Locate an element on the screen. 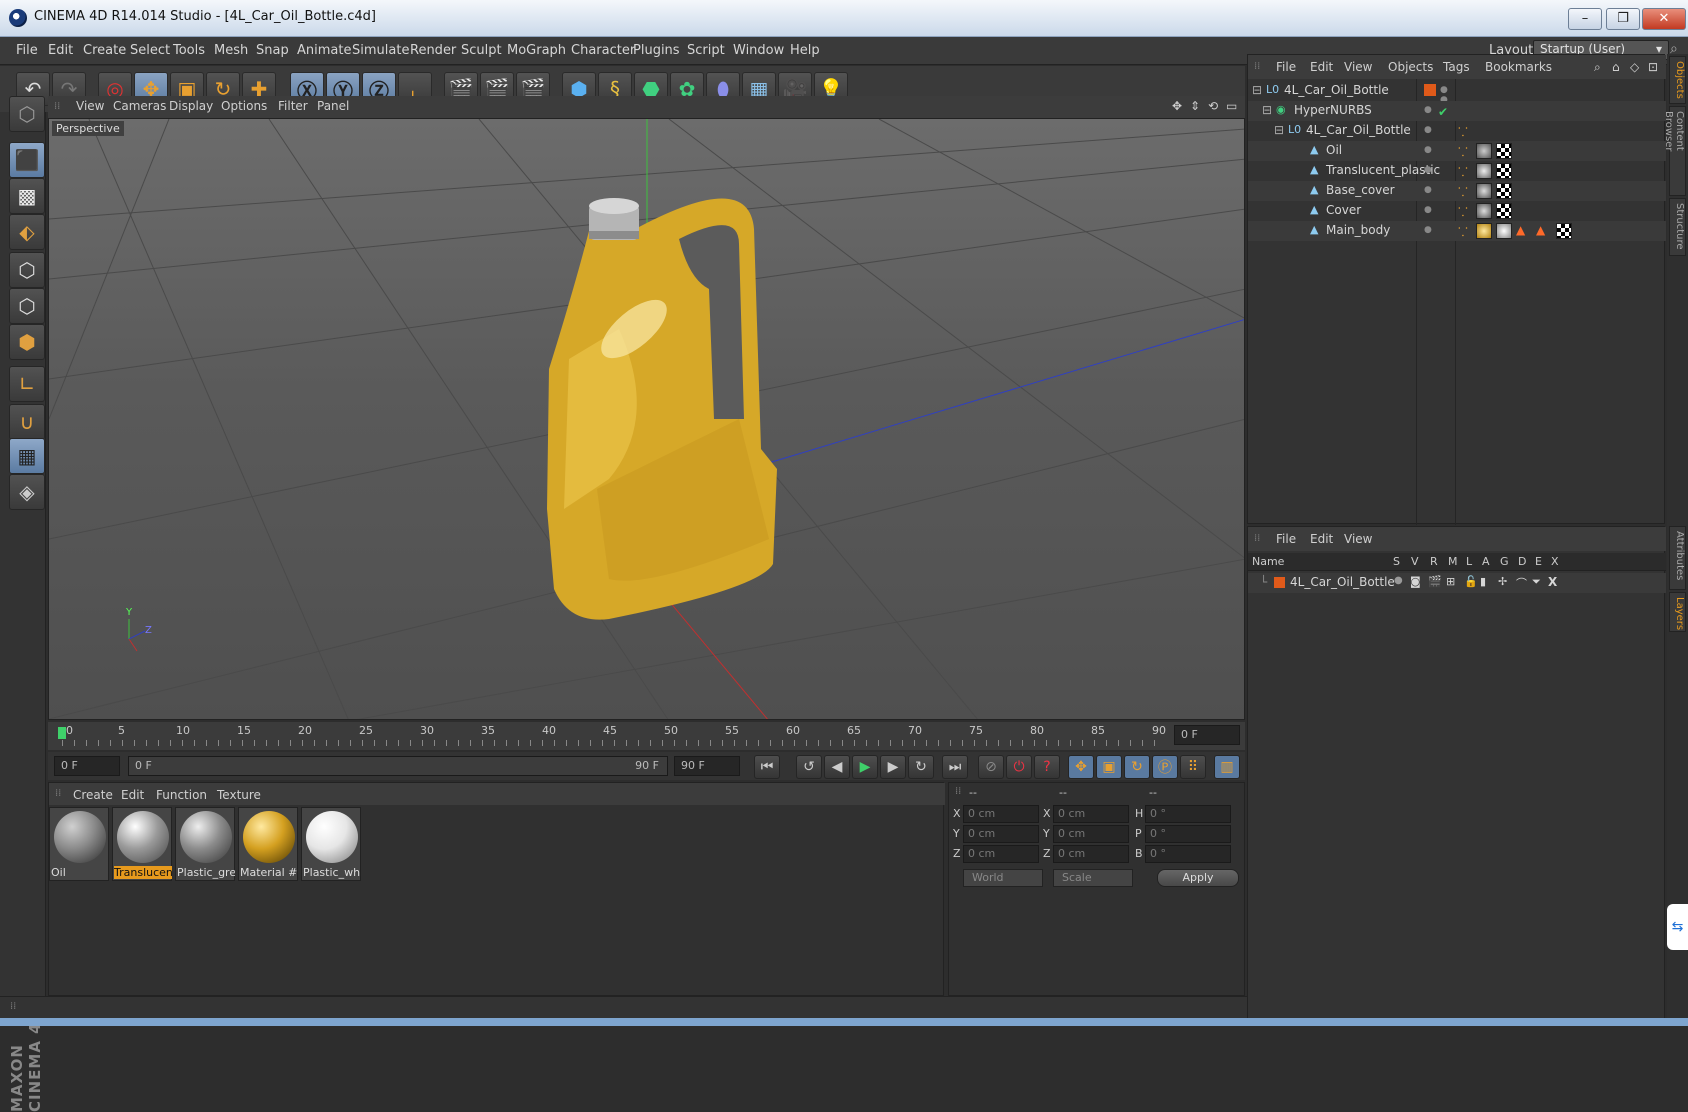  viewport-menu-cameras: Cameras is located at coordinates (139, 106).